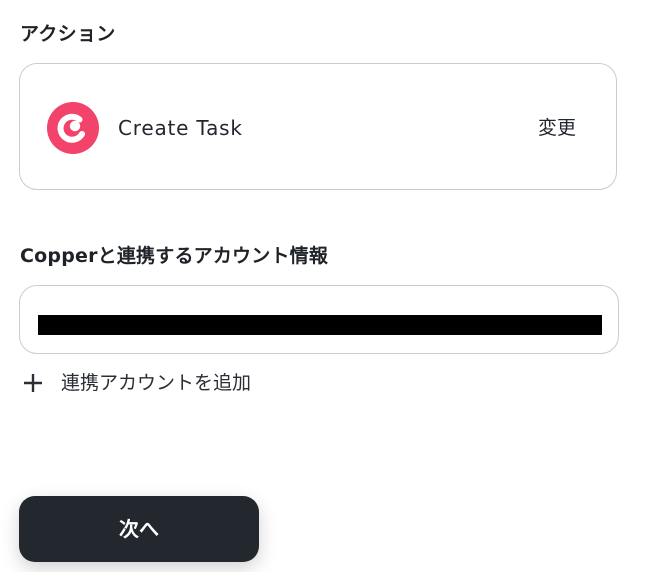  I want to click on change-action-button: 変更, so click(557, 128).